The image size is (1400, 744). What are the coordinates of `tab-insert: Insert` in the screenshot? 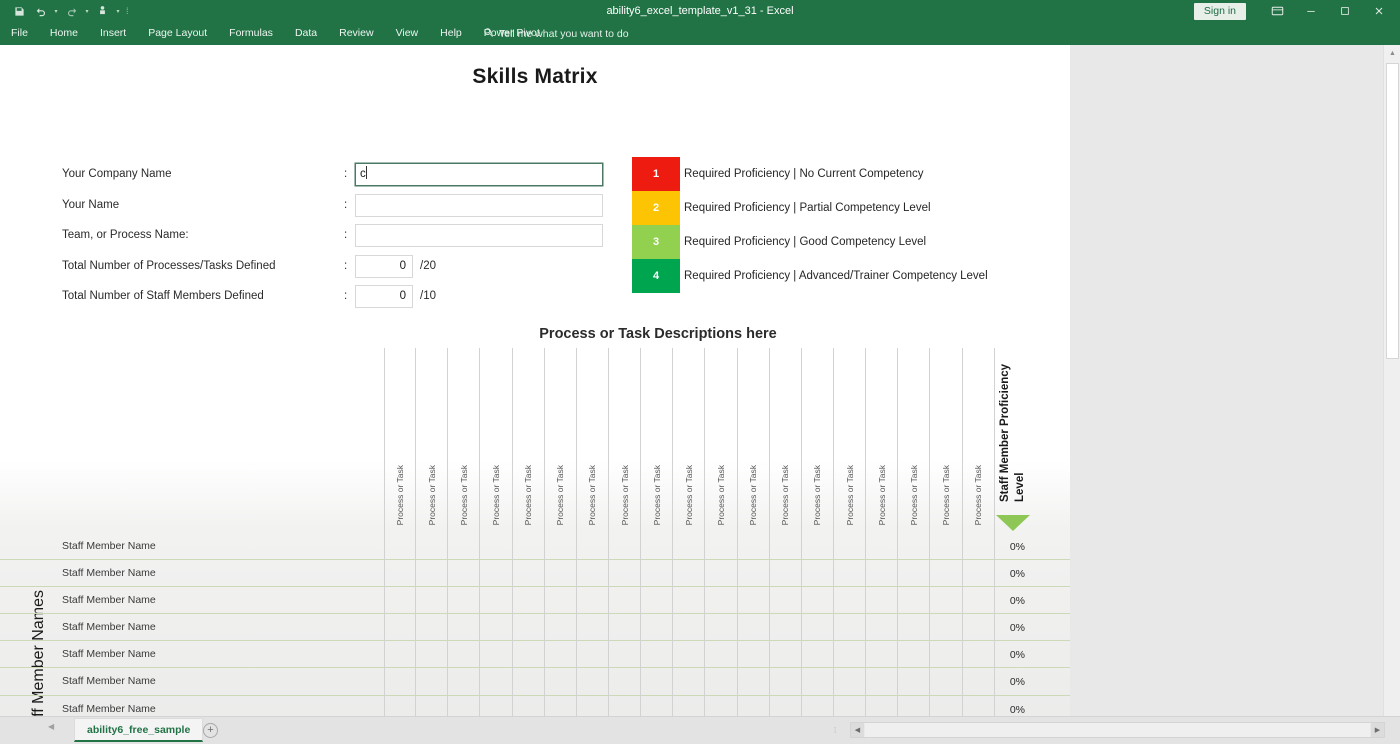 It's located at (113, 33).